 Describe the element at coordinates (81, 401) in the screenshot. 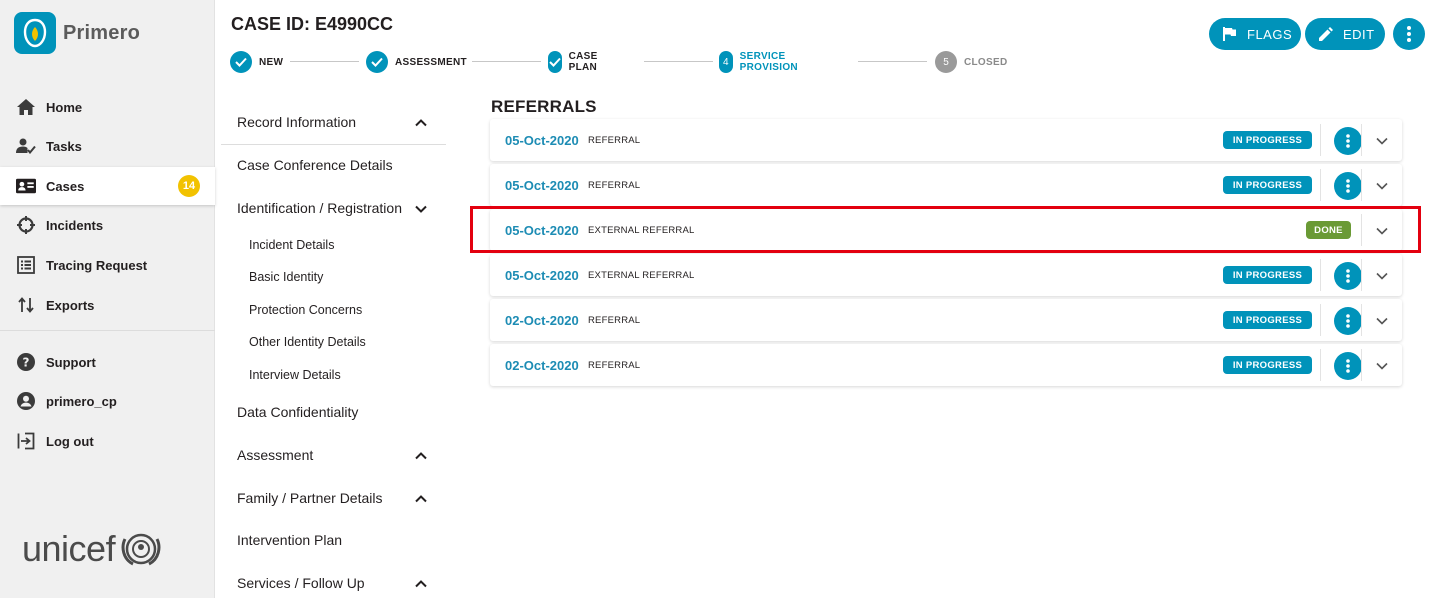

I see `nav-item-label: primero_cp` at that location.